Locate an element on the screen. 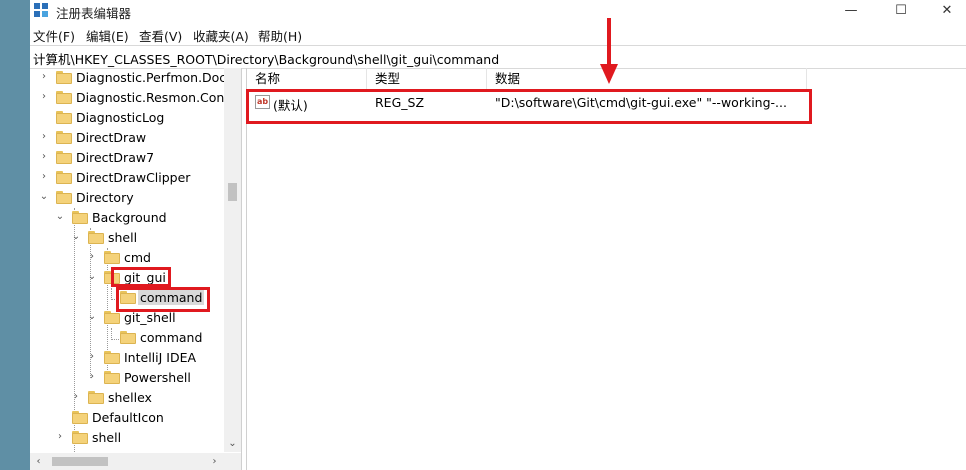 The image size is (966, 470). desktop-background-strip is located at coordinates (15, 235).